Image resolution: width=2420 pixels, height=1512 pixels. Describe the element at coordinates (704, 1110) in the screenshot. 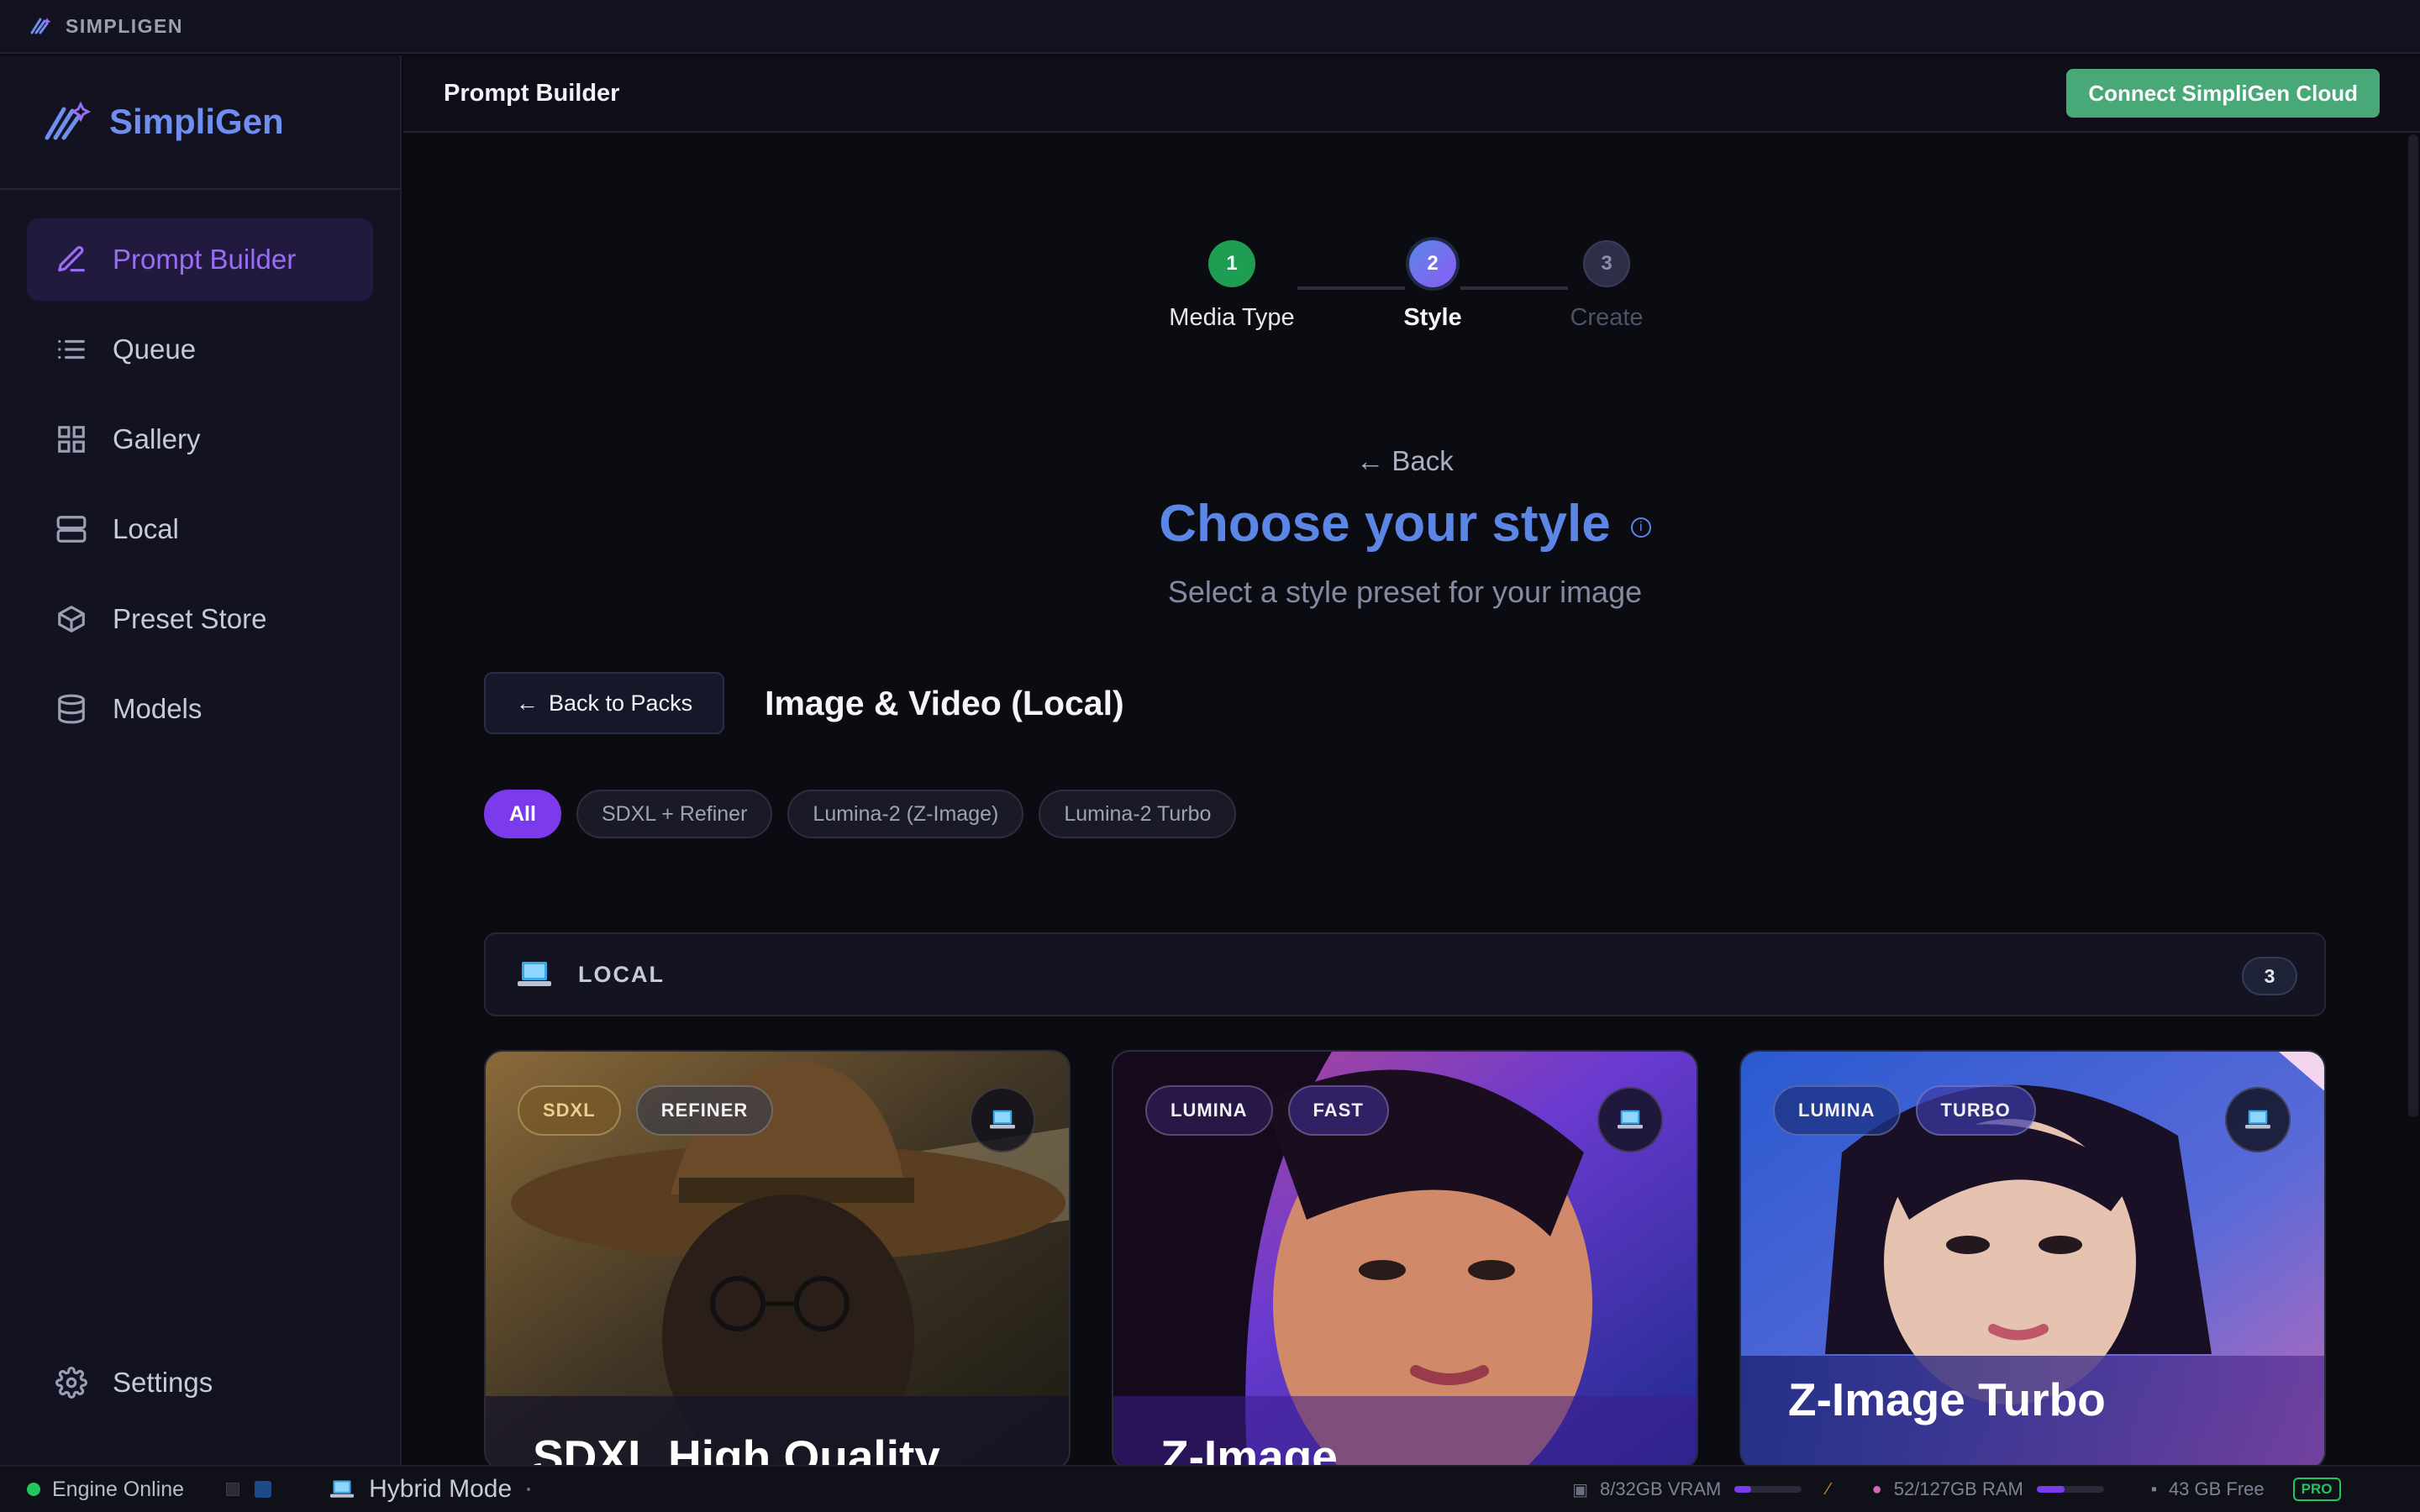

I see `card-tag: REFINER` at that location.